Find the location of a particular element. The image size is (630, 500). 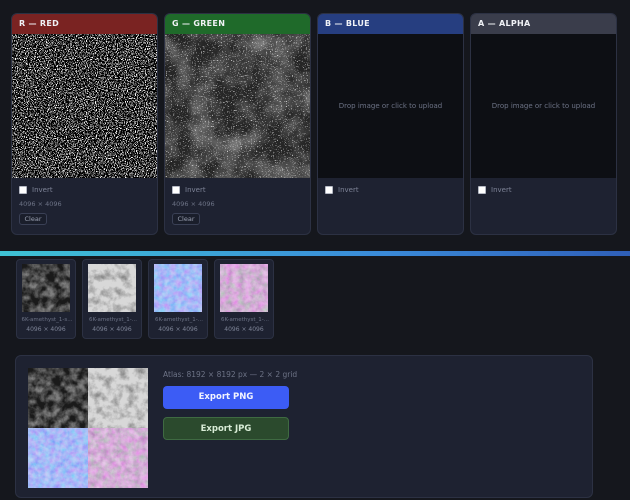

channel-header-alpha: A — ALPHA is located at coordinates (543, 24).